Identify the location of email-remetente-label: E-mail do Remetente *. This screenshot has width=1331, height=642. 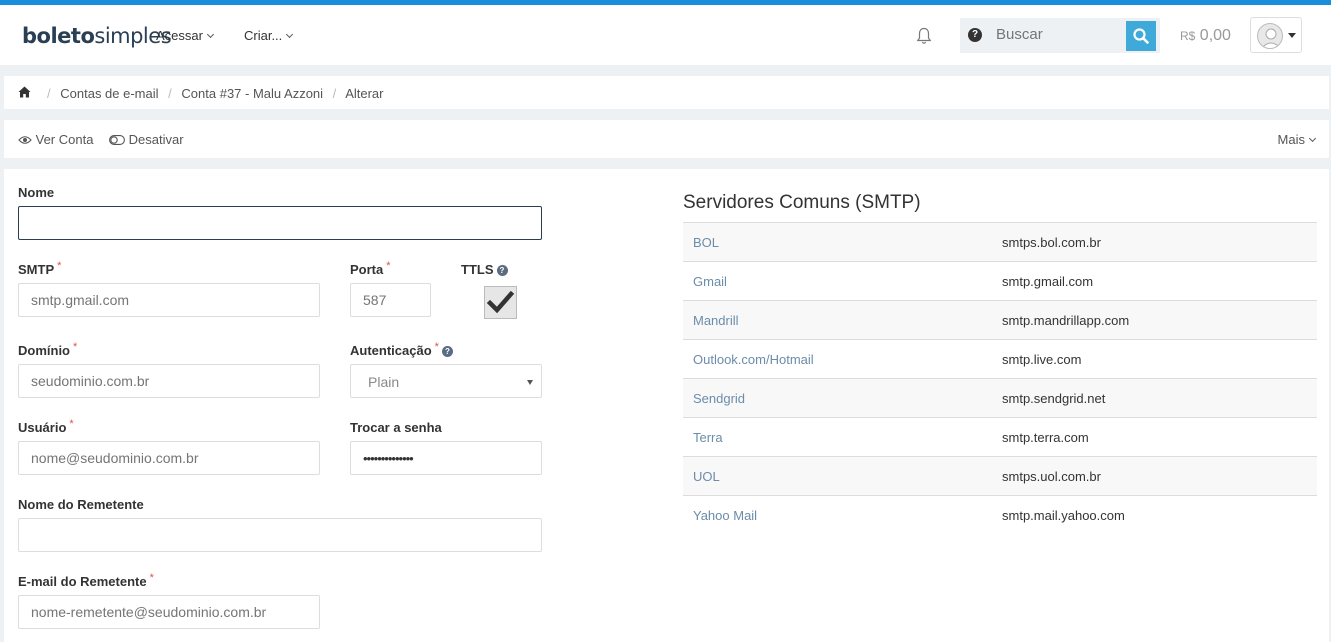
(86, 580).